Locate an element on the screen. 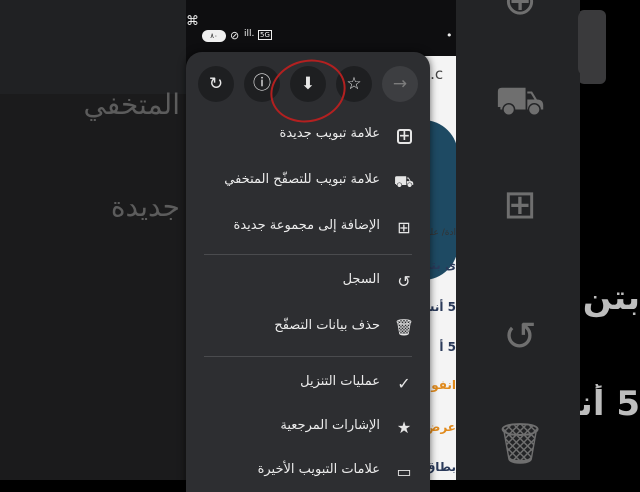  recent-tabs-icon: ▭ is located at coordinates (404, 471).